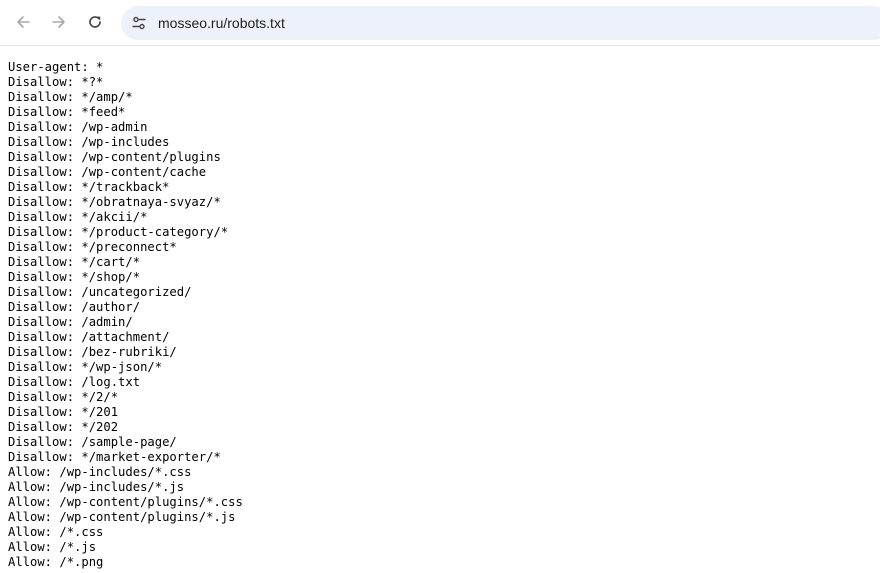 The width and height of the screenshot is (880, 573). Describe the element at coordinates (70, 322) in the screenshot. I see `text-line: Disallow: /admin/` at that location.